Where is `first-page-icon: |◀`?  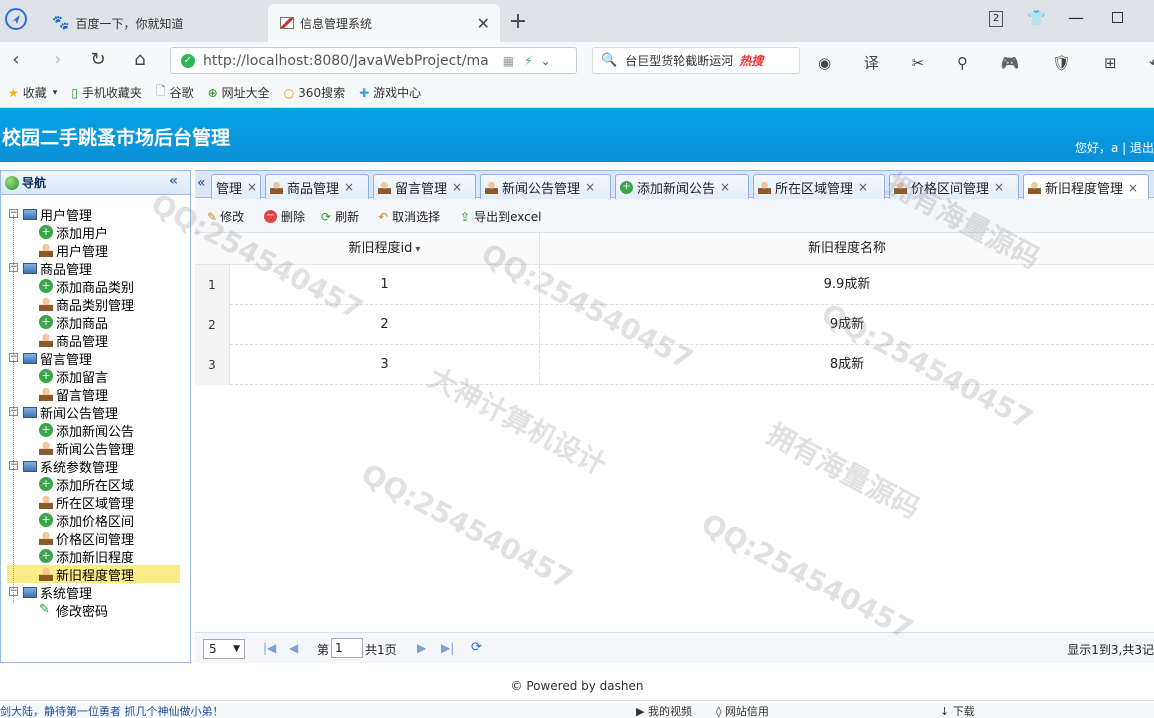
first-page-icon: |◀ is located at coordinates (269, 648).